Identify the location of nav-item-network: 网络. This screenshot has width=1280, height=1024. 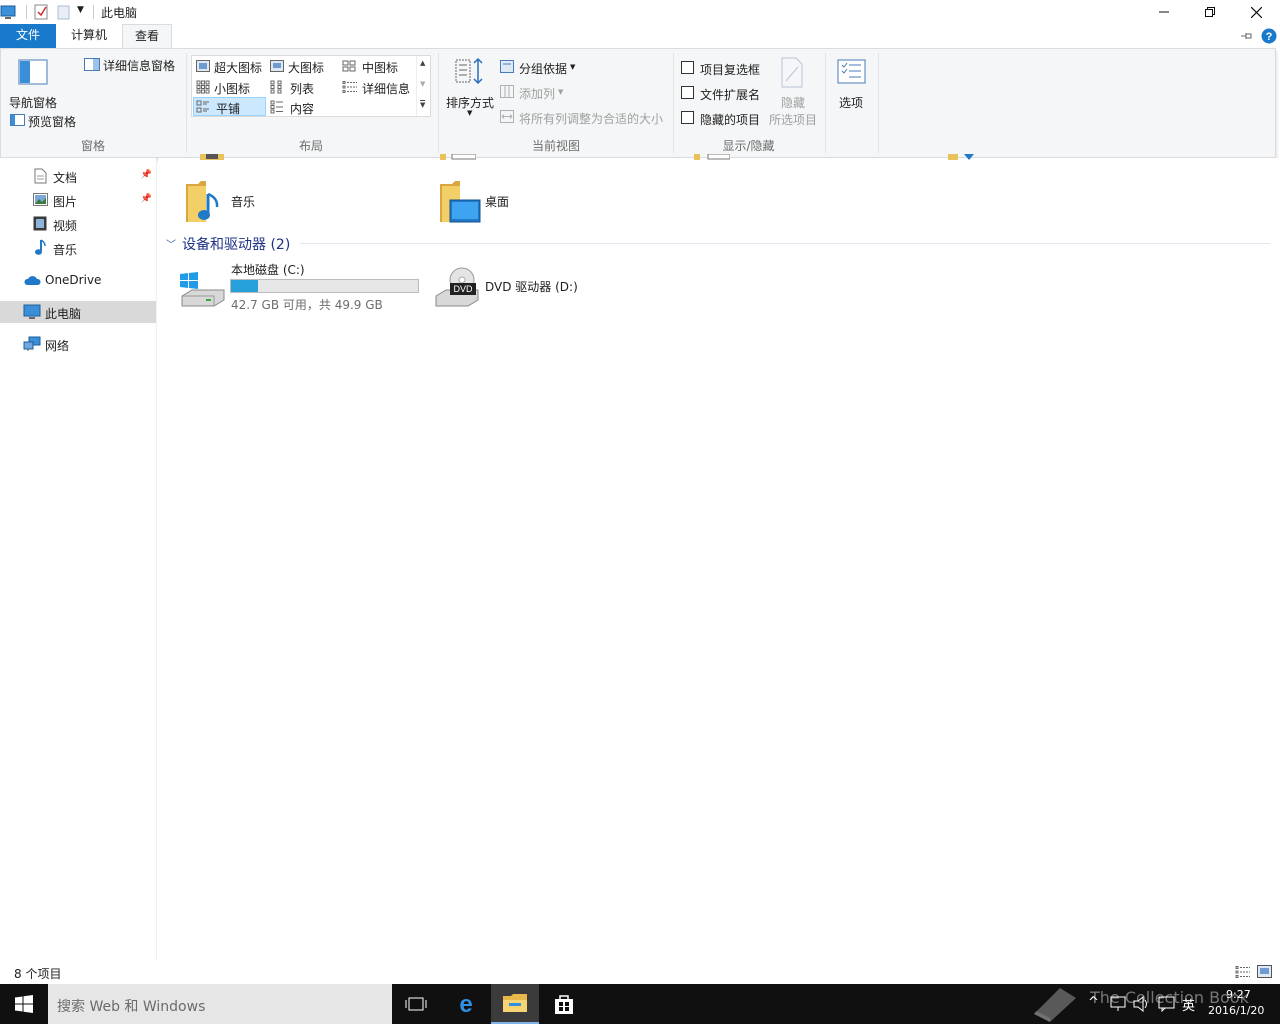
(78, 344).